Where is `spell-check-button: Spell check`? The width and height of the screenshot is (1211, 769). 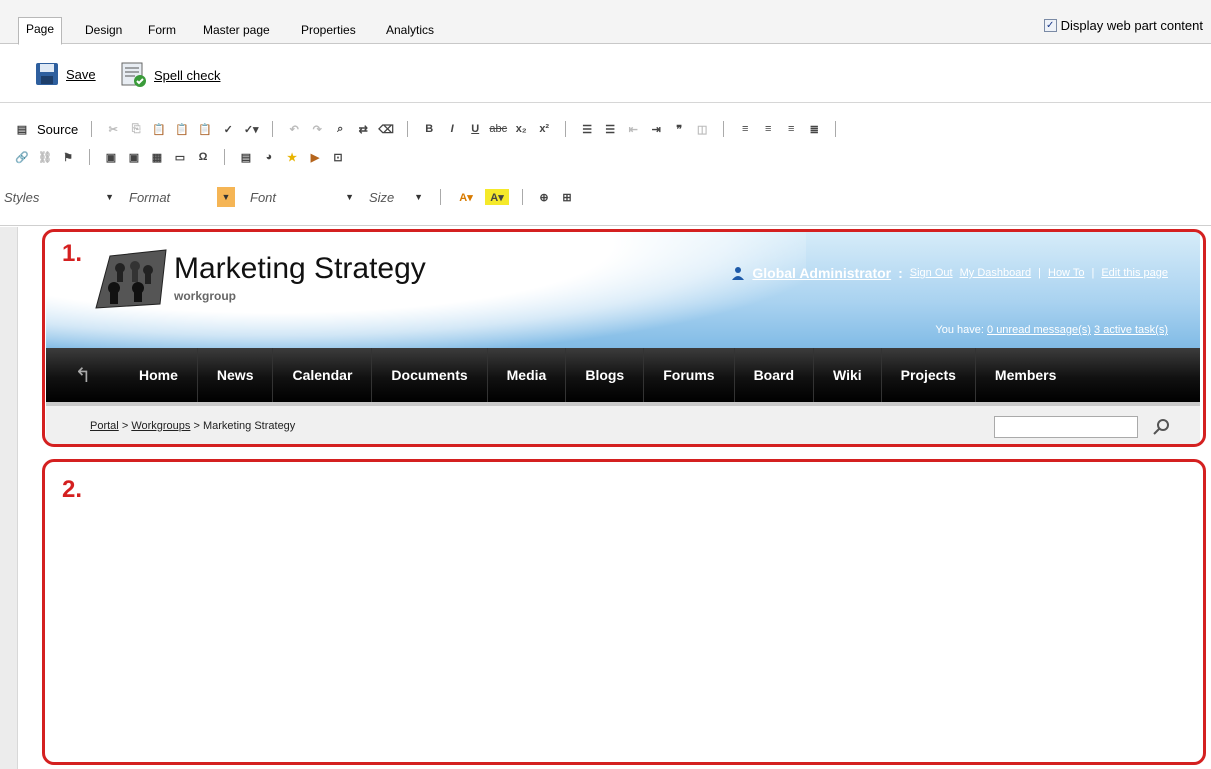
spell-check-button: Spell check is located at coordinates (170, 75).